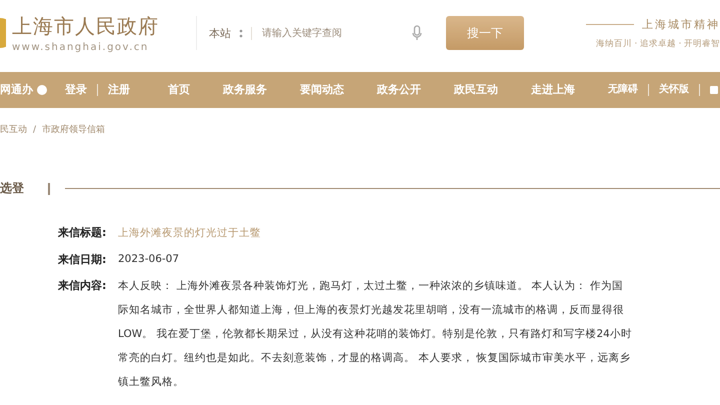 Image resolution: width=720 pixels, height=405 pixels. I want to click on search-field: 请输入关键字查阅, so click(317, 33).